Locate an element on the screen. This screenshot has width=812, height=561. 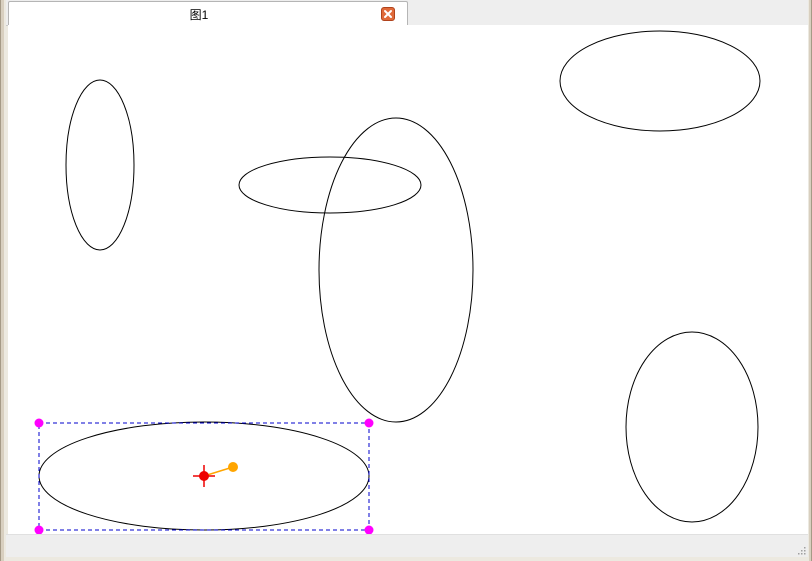
close-x-glyph is located at coordinates (388, 14).